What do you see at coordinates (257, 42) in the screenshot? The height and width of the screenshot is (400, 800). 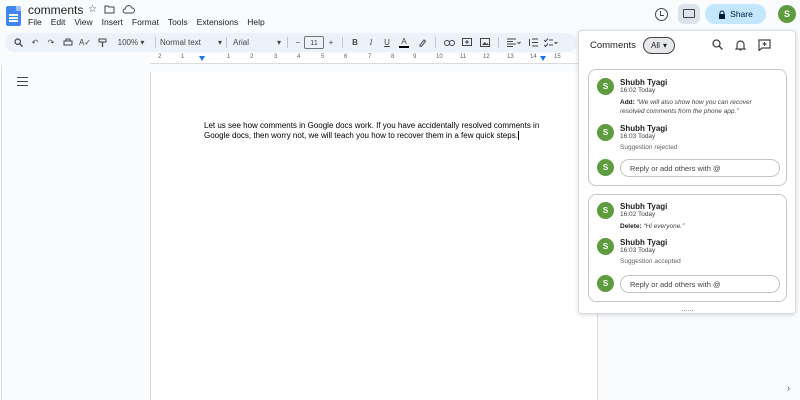 I see `font-select: Arial ▾` at bounding box center [257, 42].